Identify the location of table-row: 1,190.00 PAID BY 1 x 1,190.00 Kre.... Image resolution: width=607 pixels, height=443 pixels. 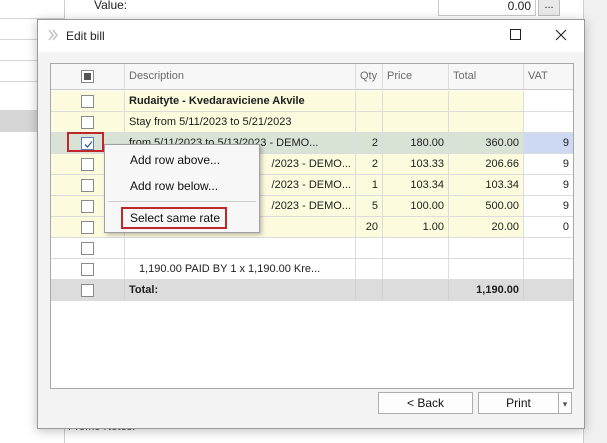
(312, 269).